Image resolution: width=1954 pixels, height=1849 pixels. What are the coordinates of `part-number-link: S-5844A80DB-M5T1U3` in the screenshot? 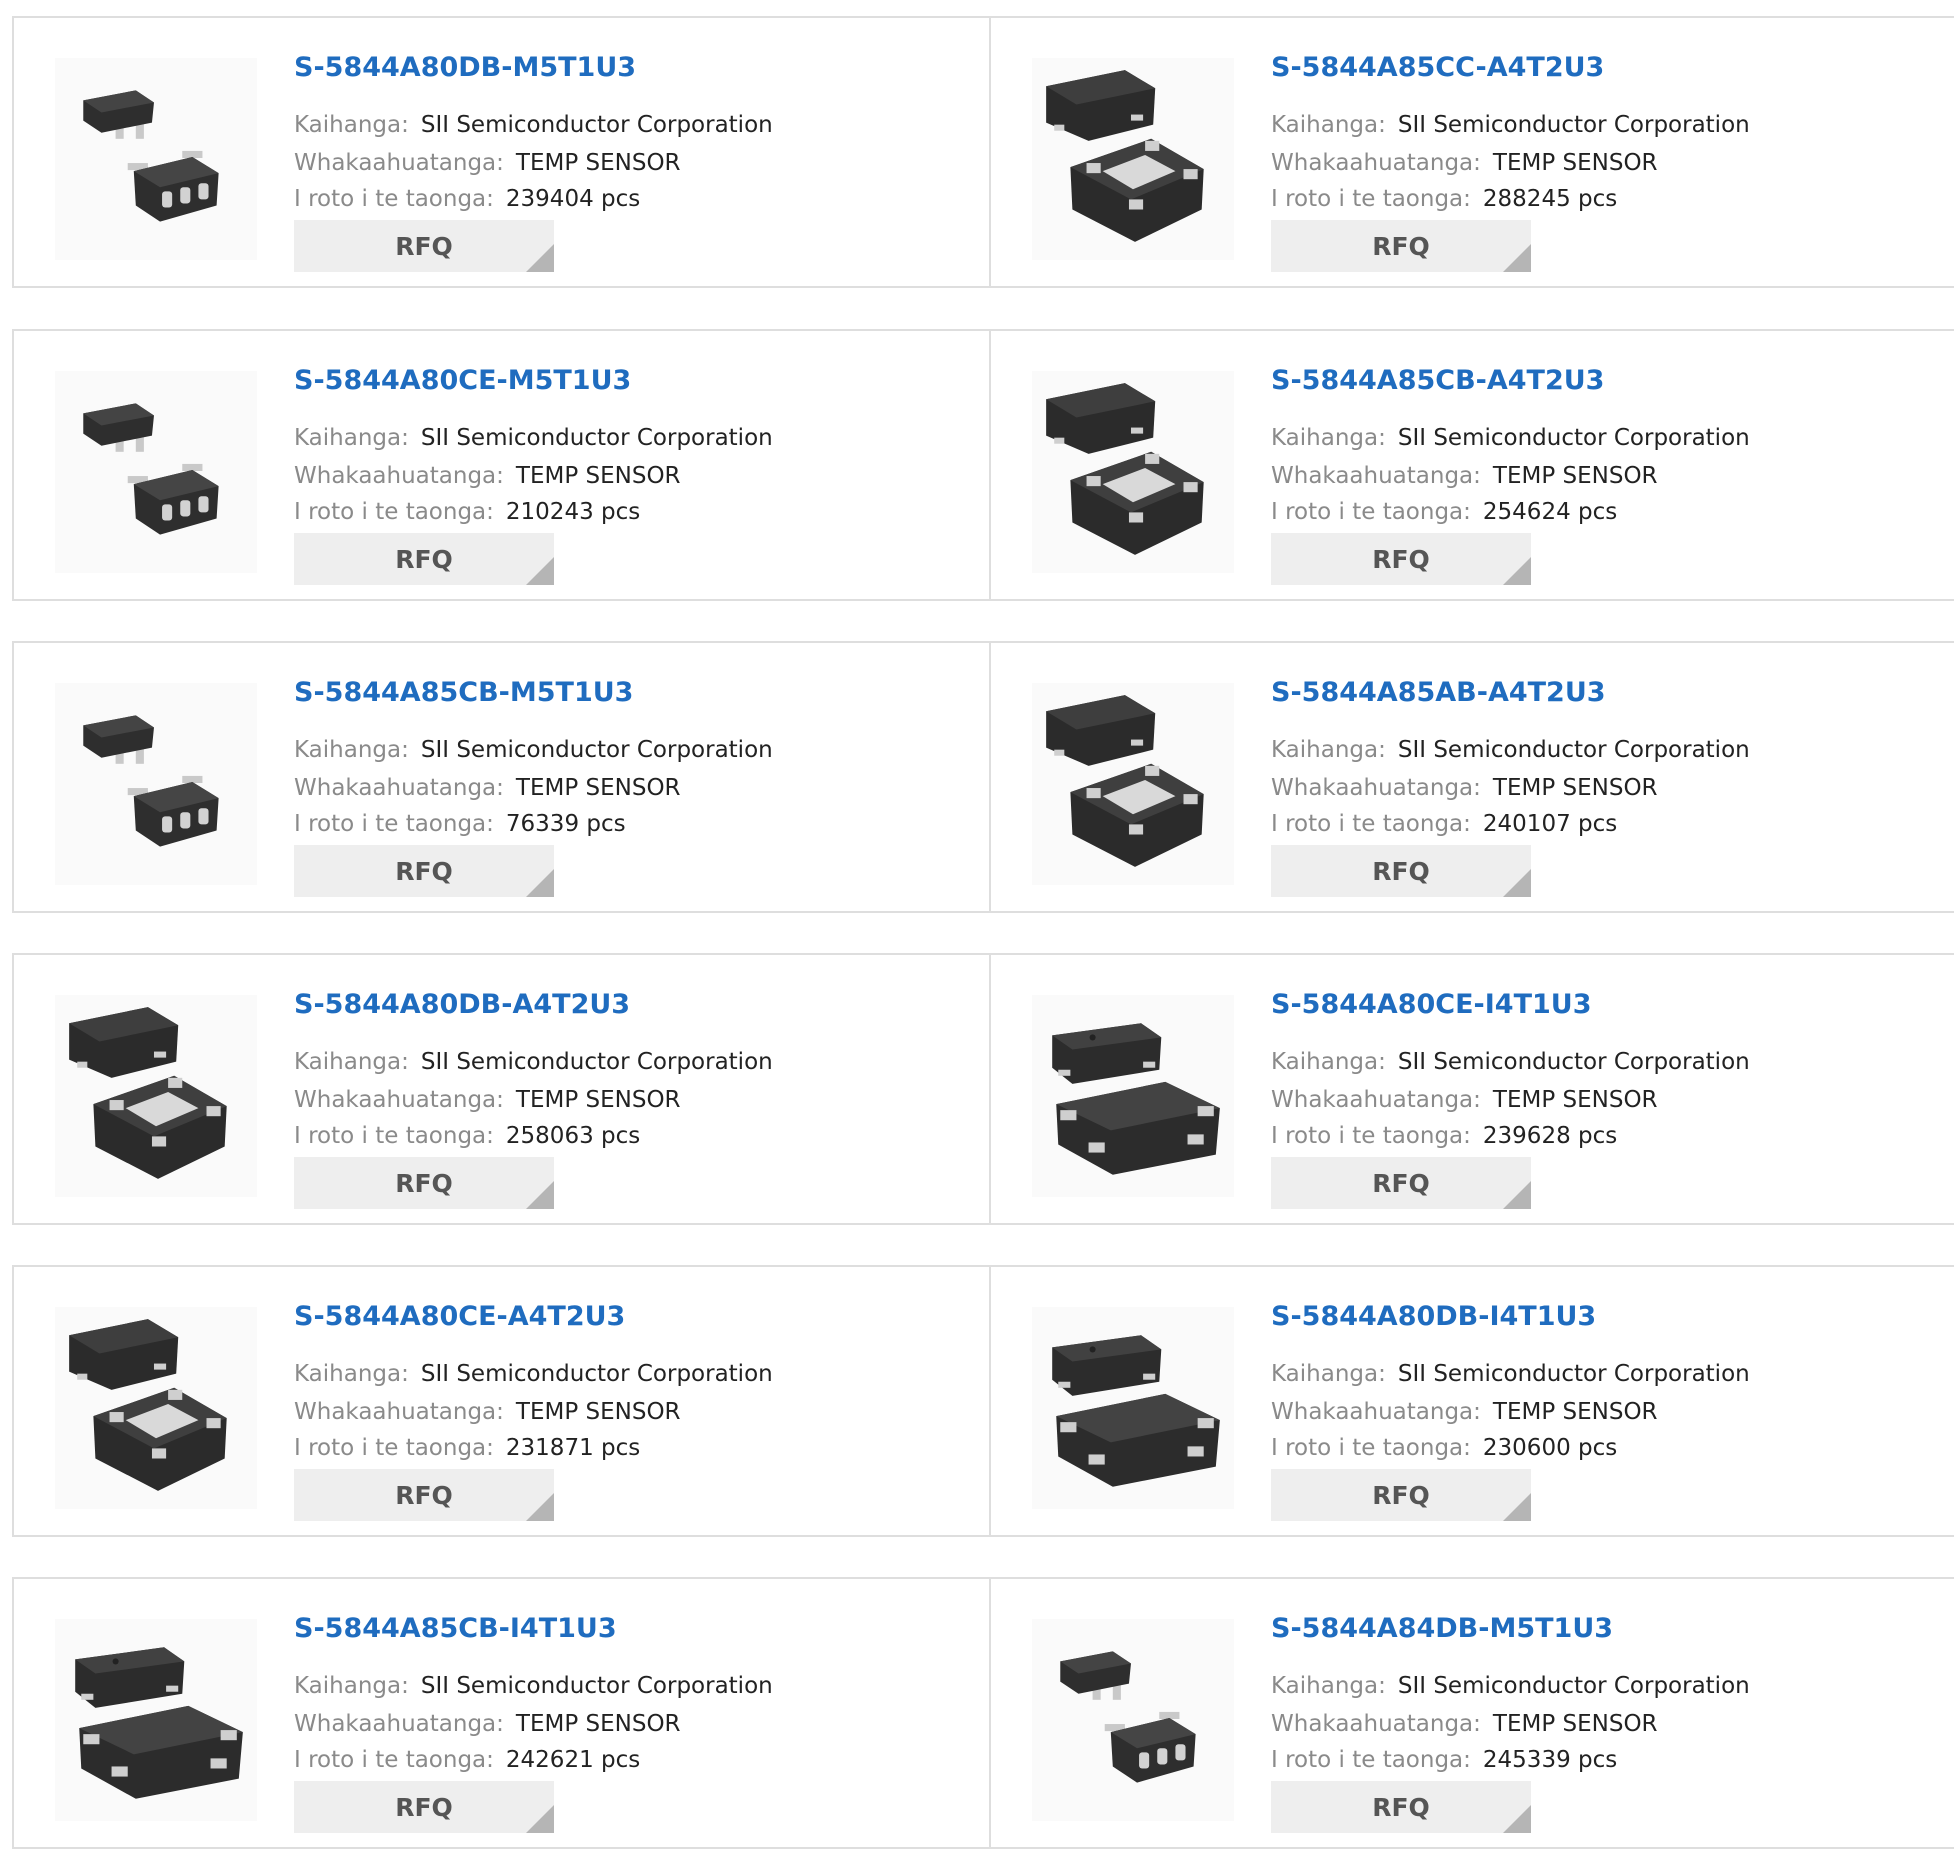 It's located at (465, 67).